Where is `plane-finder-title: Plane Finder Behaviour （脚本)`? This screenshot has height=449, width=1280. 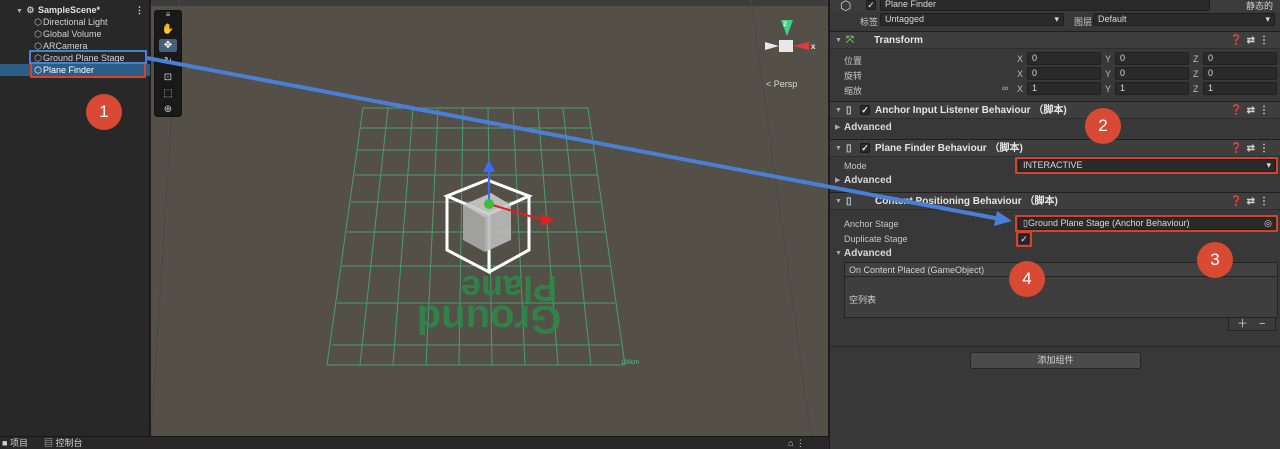
plane-finder-title: Plane Finder Behaviour （脚本) is located at coordinates (949, 148).